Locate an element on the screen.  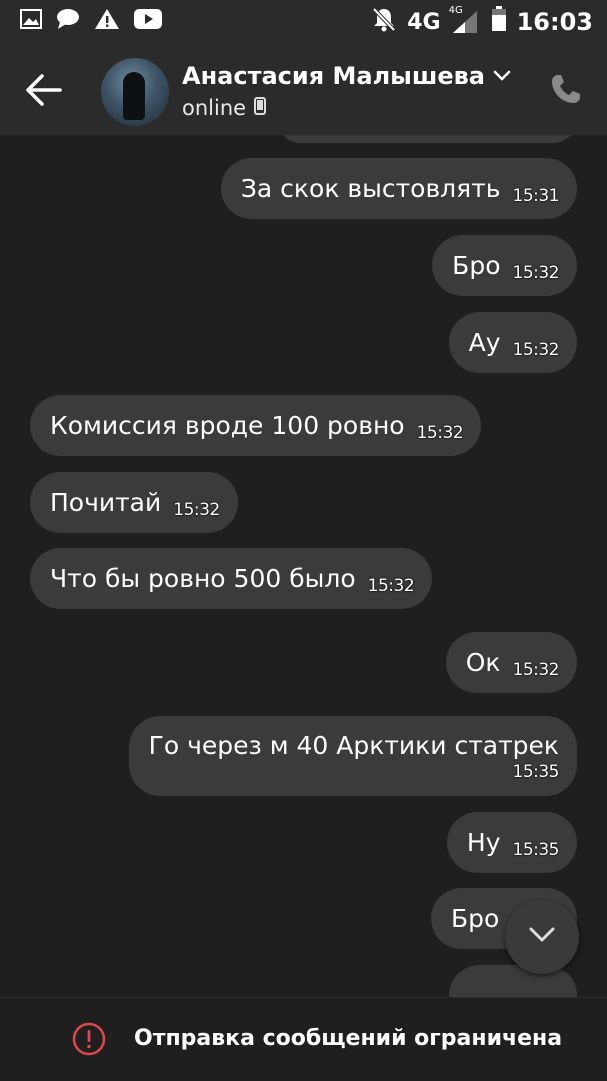
phone-icon is located at coordinates (566, 89).